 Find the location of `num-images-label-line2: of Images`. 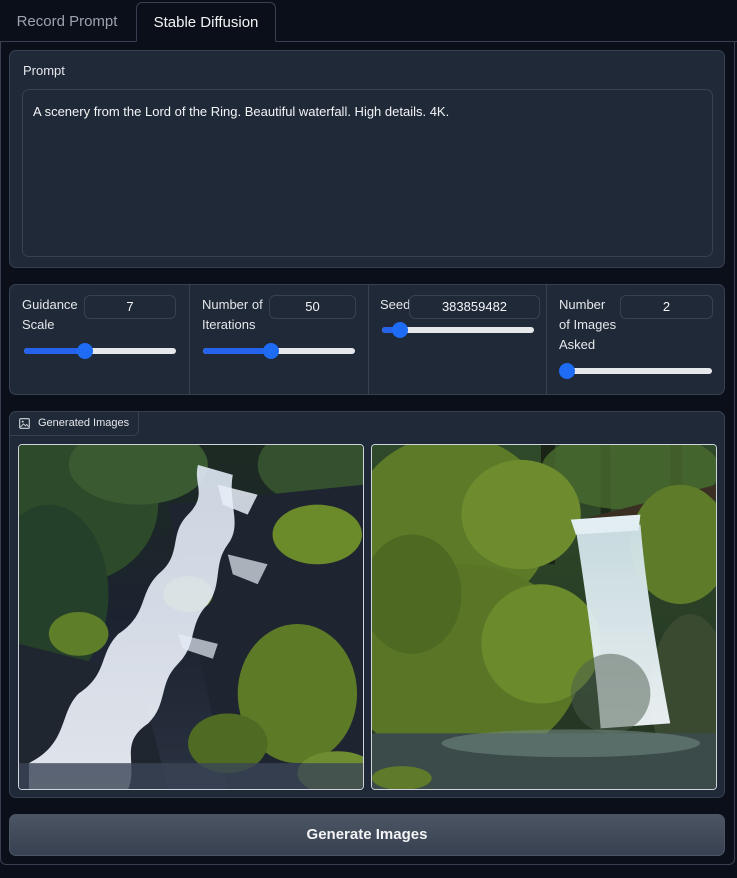

num-images-label-line2: of Images is located at coordinates (588, 324).